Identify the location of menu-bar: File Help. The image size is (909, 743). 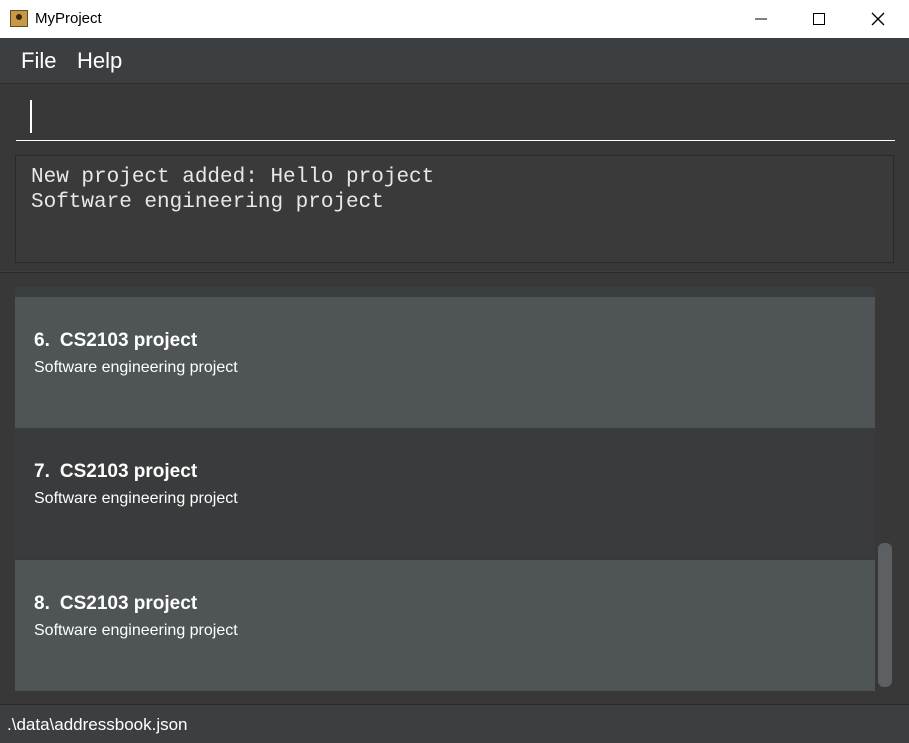
(454, 60).